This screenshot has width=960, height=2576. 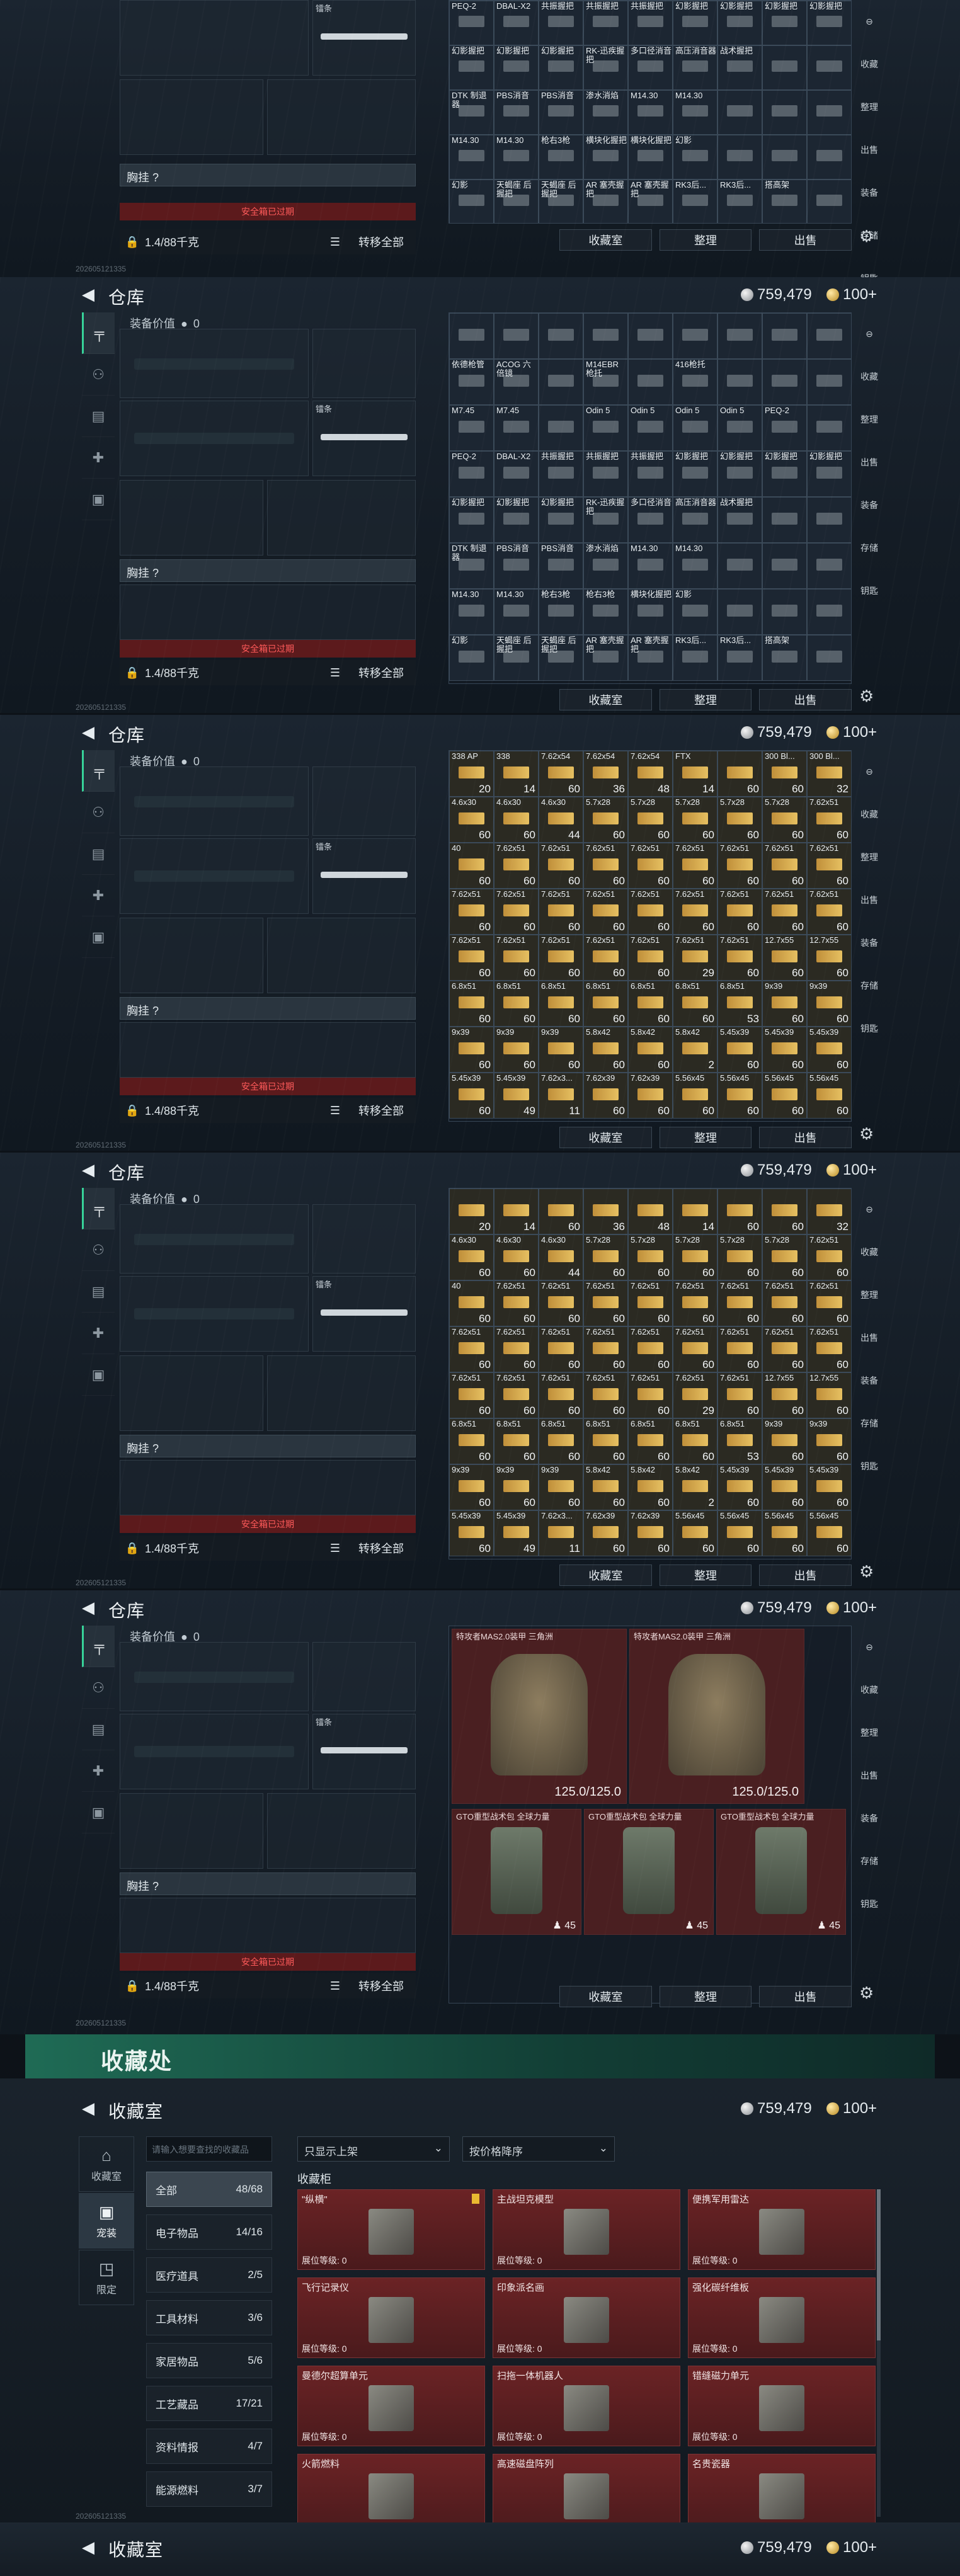 What do you see at coordinates (650, 774) in the screenshot?
I see `inventory-cell: 7.62x54 48` at bounding box center [650, 774].